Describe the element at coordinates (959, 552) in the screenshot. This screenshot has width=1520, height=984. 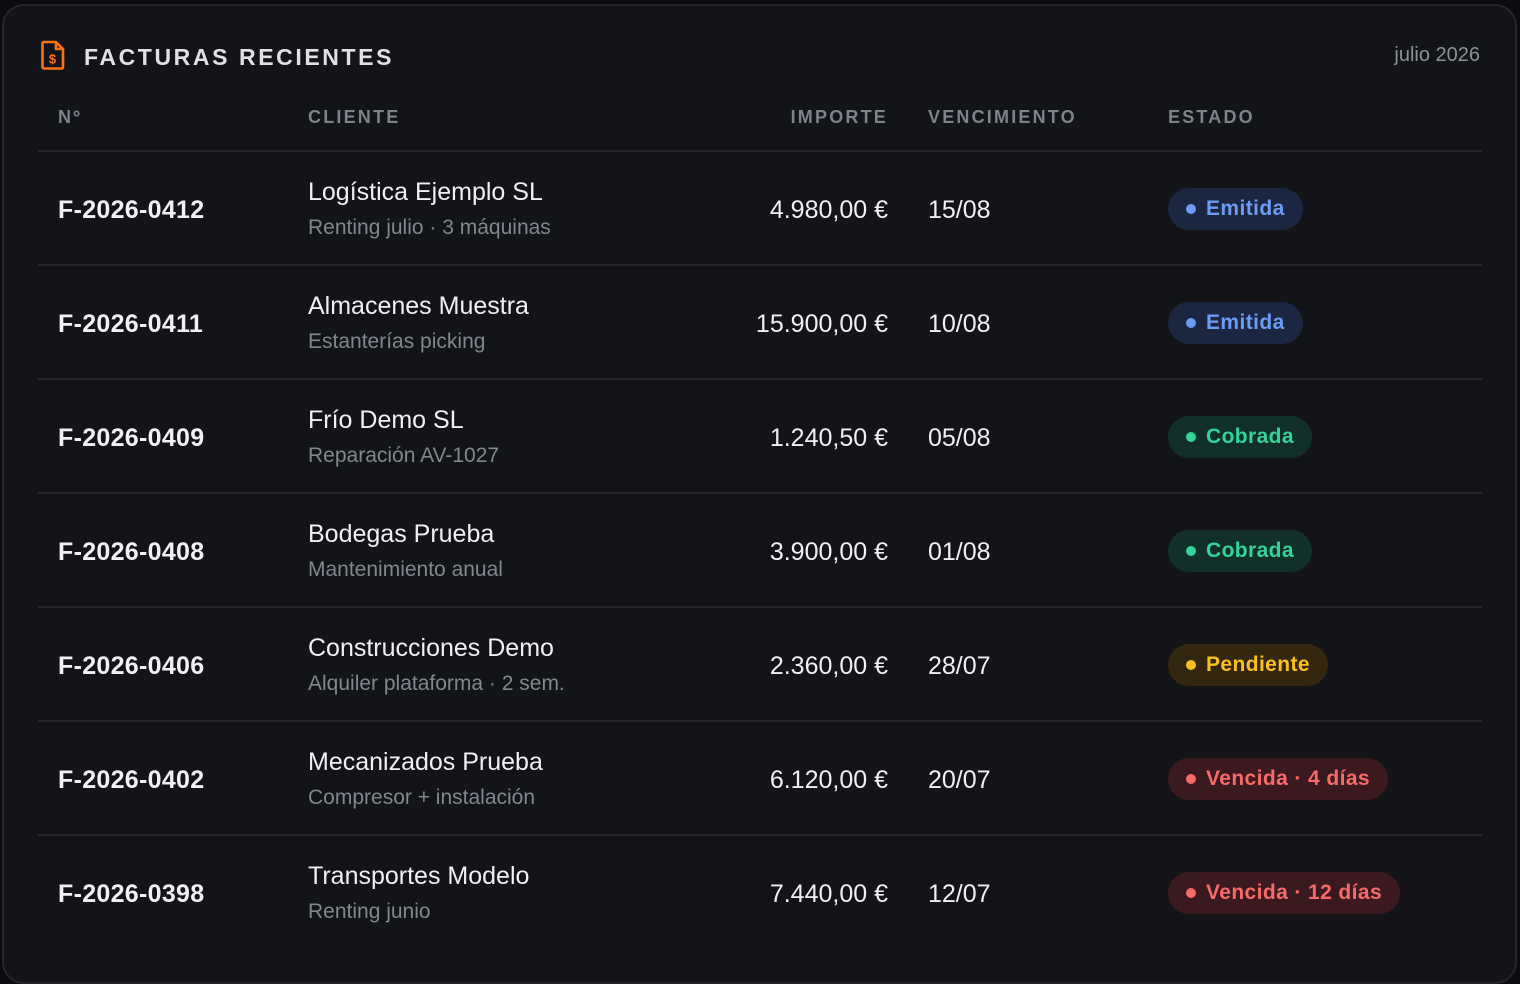
I see `due-date: 01/08` at that location.